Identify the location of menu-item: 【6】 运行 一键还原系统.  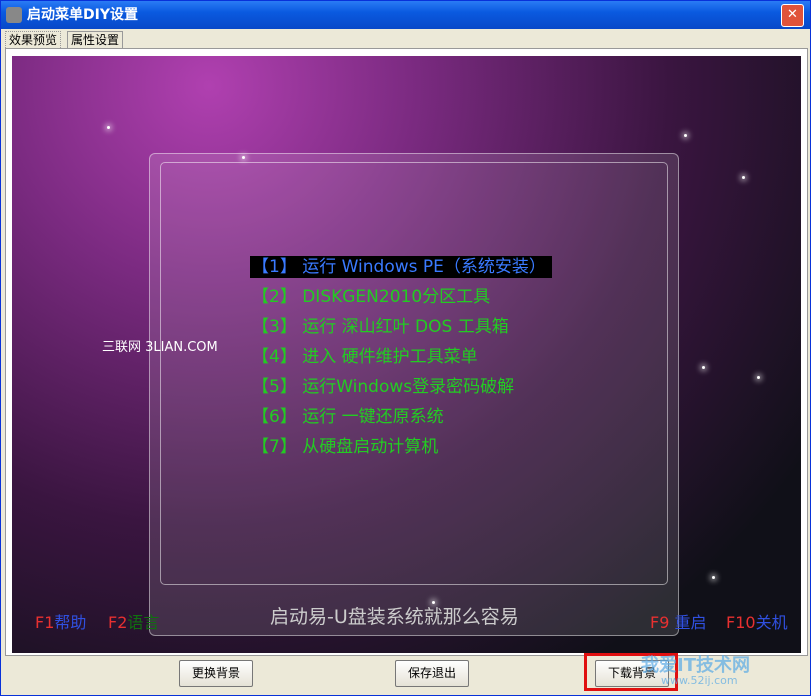
(350, 417).